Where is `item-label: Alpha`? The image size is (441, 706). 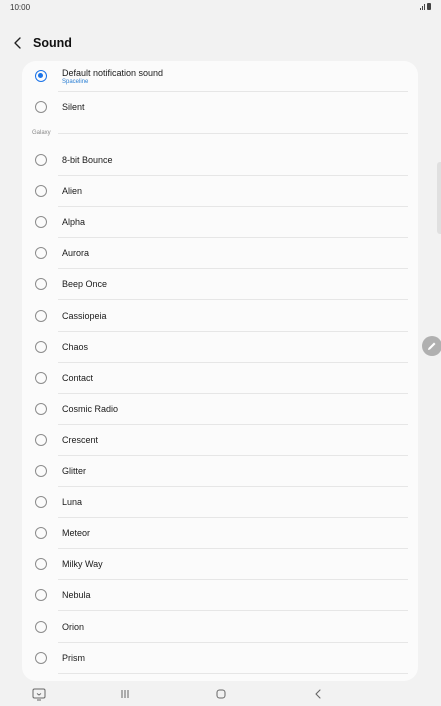
item-label: Alpha is located at coordinates (74, 222).